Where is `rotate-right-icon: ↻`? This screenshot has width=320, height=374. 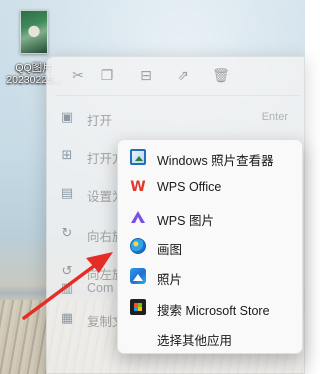
rotate-right-icon: ↻ is located at coordinates (67, 233).